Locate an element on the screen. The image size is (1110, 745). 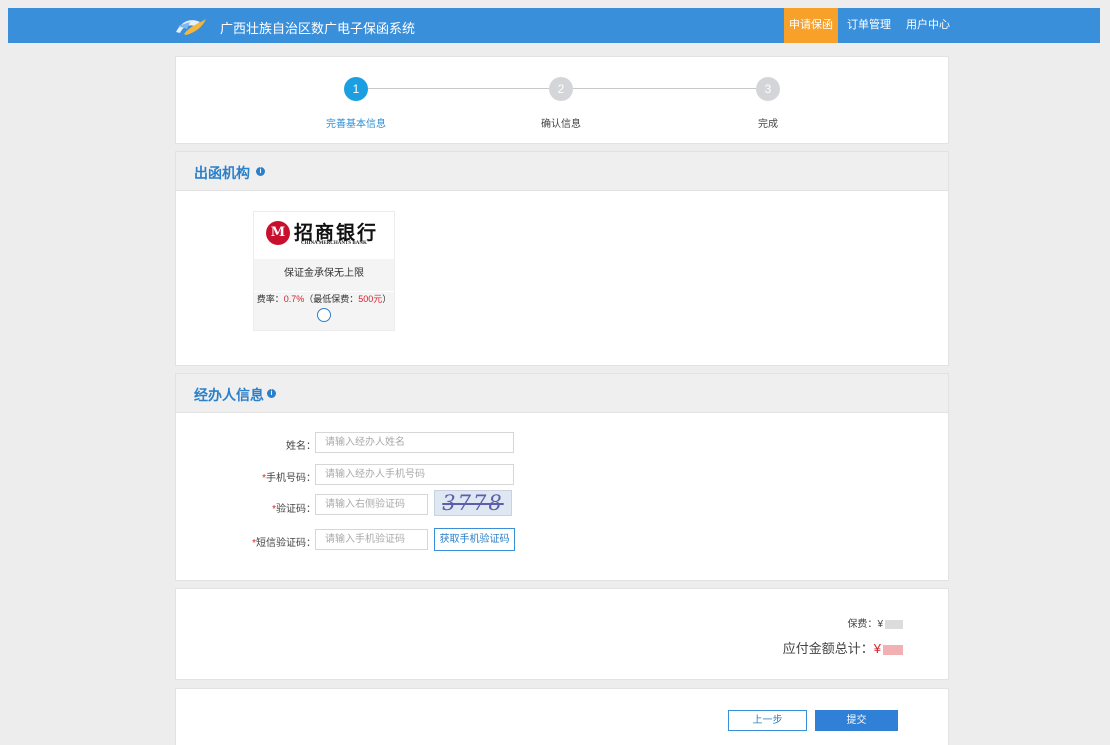
premium-label: 保费： is located at coordinates (862, 624).